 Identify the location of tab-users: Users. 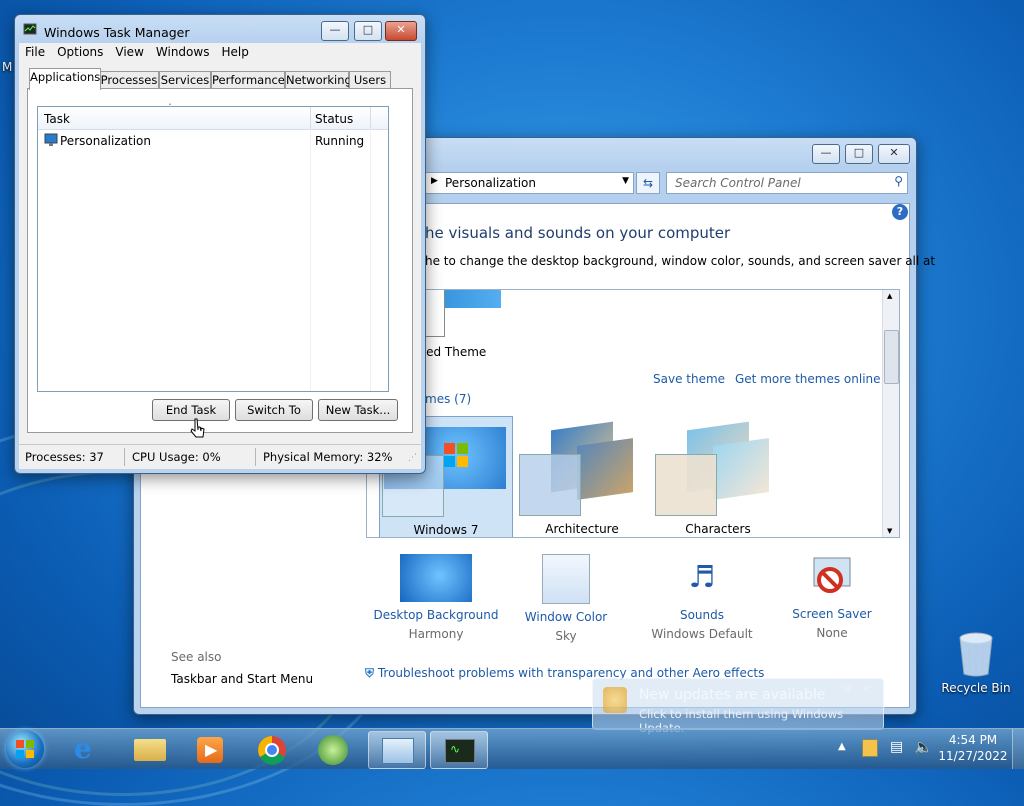
(370, 80).